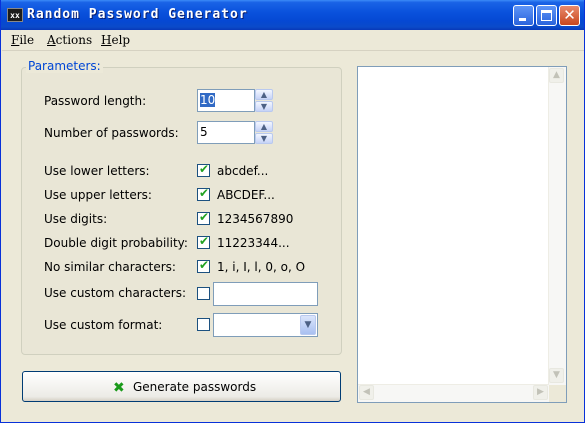 The image size is (585, 423). I want to click on scrollbar-corner, so click(557, 393).